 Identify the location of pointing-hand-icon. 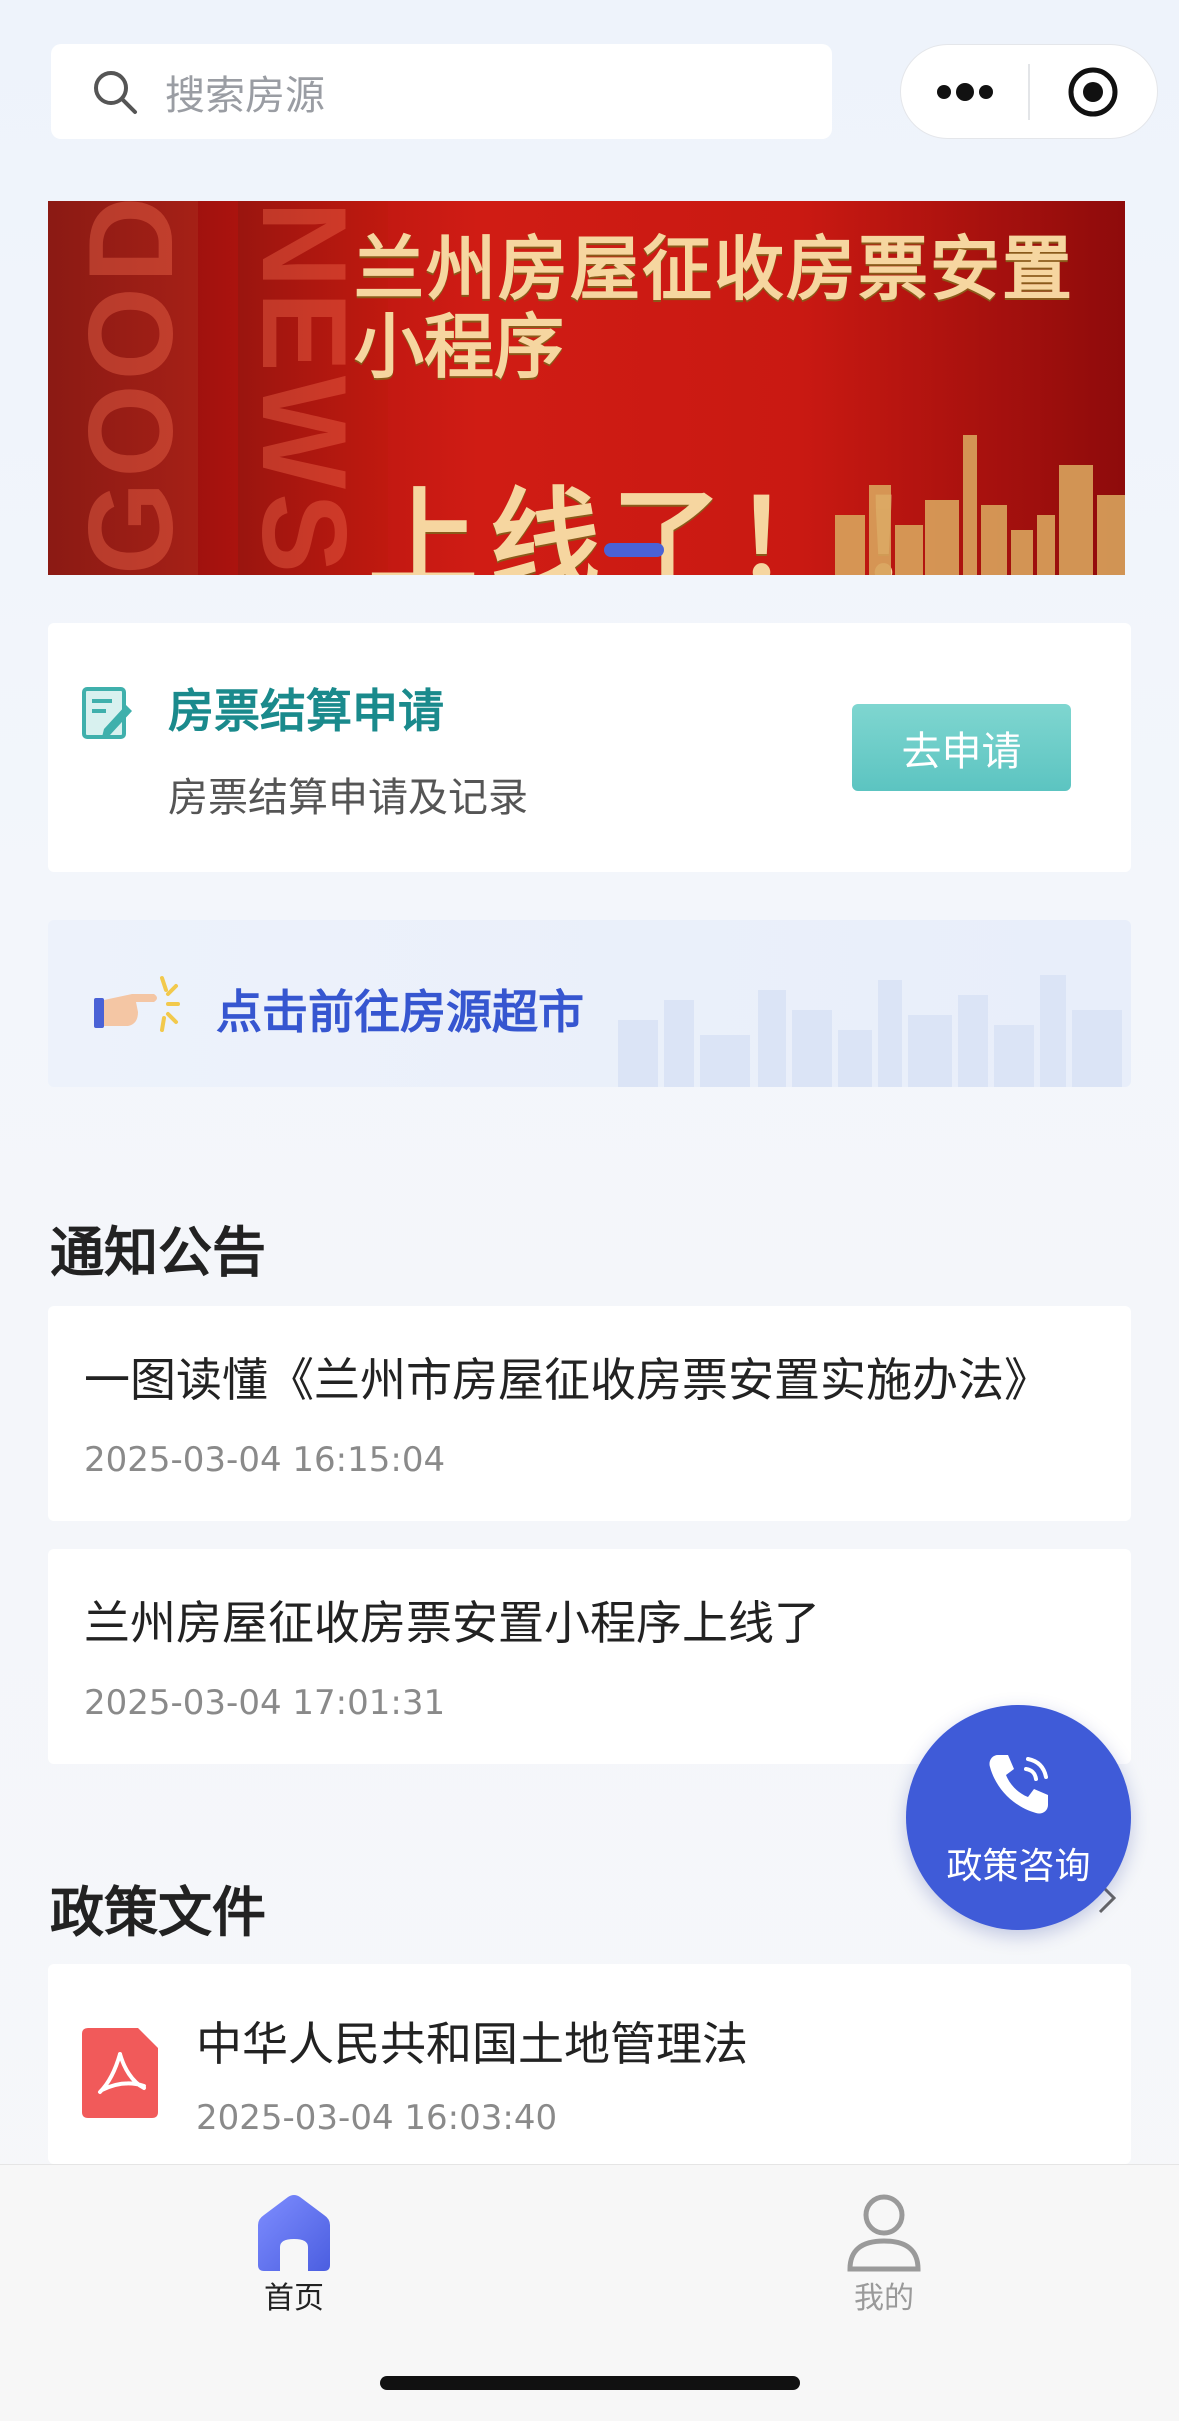
(137, 1004).